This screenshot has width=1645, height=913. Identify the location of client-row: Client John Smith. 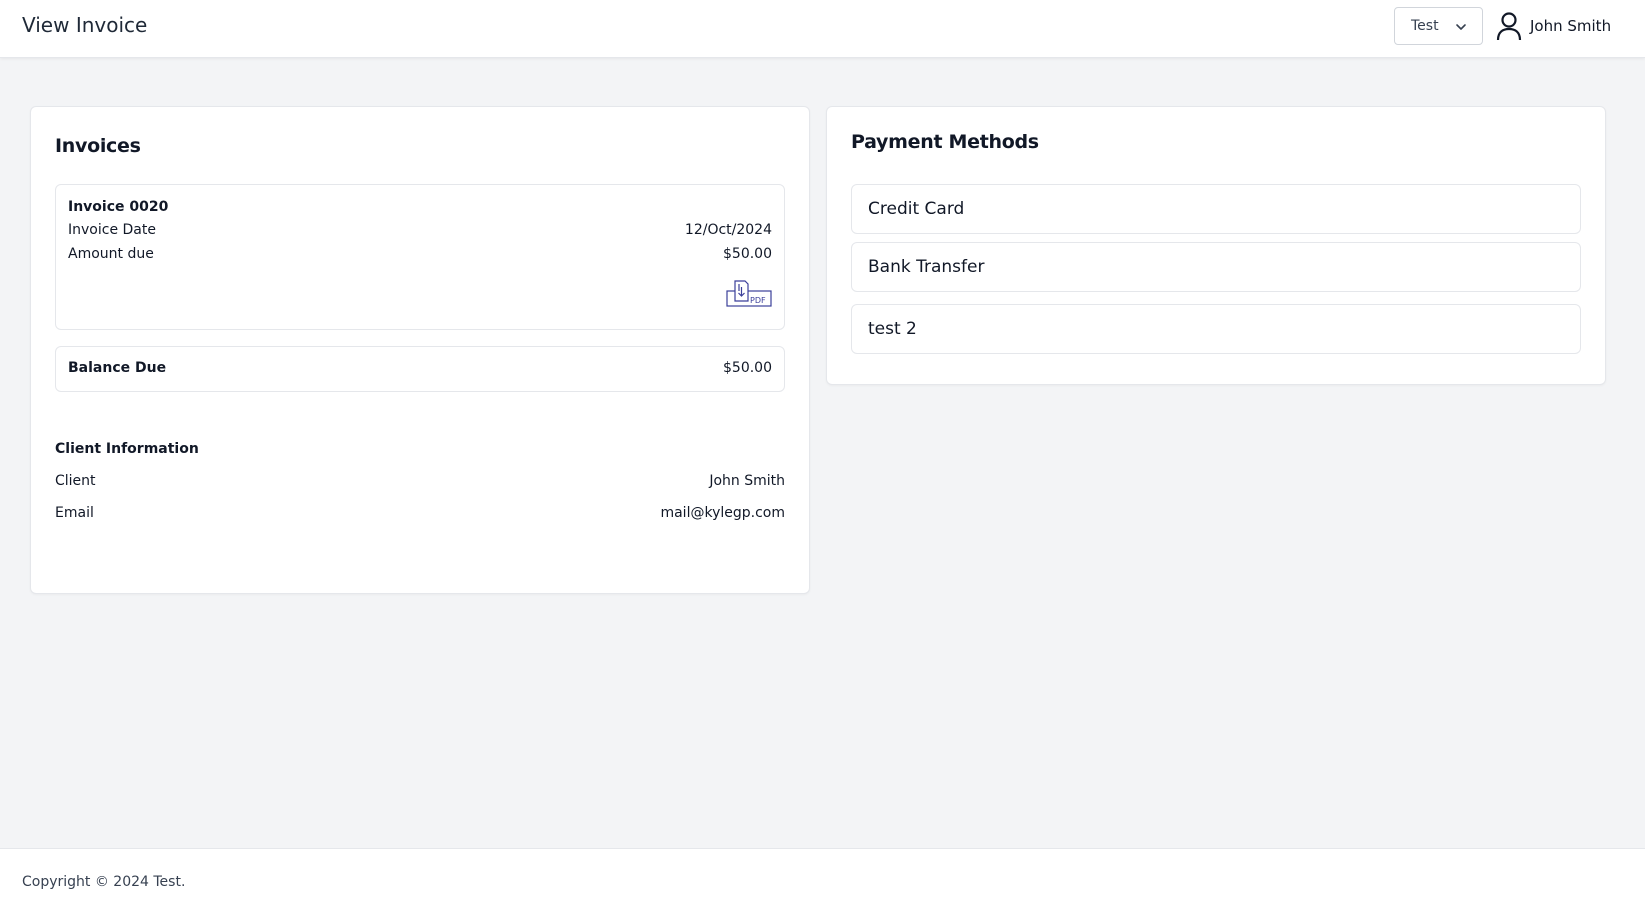
(420, 481).